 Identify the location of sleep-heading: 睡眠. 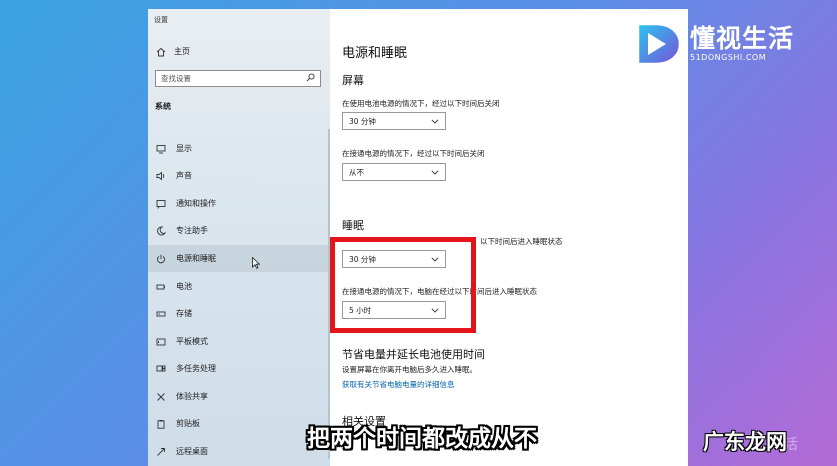
(353, 225).